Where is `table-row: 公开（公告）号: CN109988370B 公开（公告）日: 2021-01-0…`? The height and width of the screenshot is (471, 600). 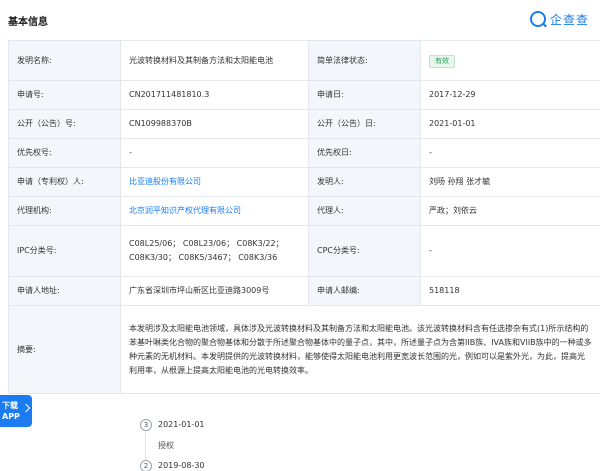 table-row: 公开（公告）号: CN109988370B 公开（公告）日: 2021-01-0… is located at coordinates (304, 124).